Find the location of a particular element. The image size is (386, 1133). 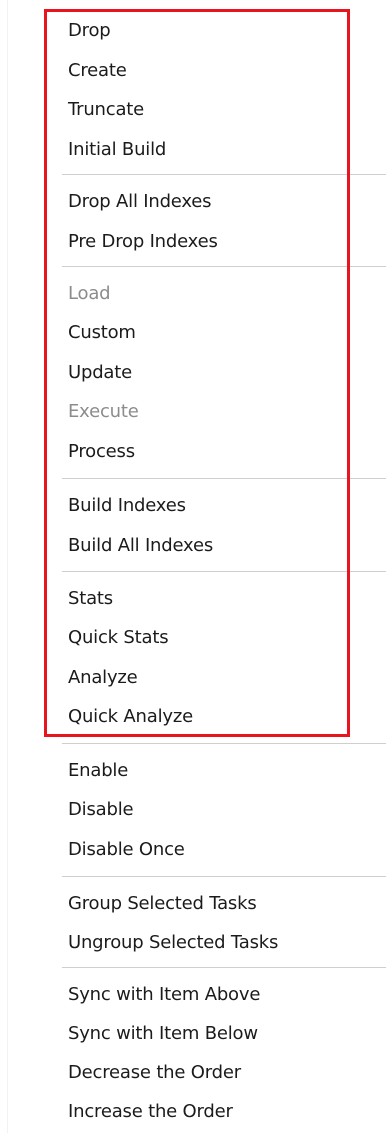

menu-item-load: Load is located at coordinates (89, 293).